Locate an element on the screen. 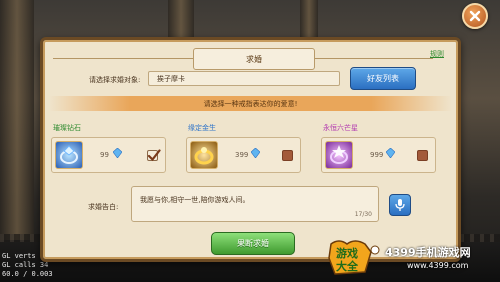  gift-card-2: 399 is located at coordinates (243, 155).